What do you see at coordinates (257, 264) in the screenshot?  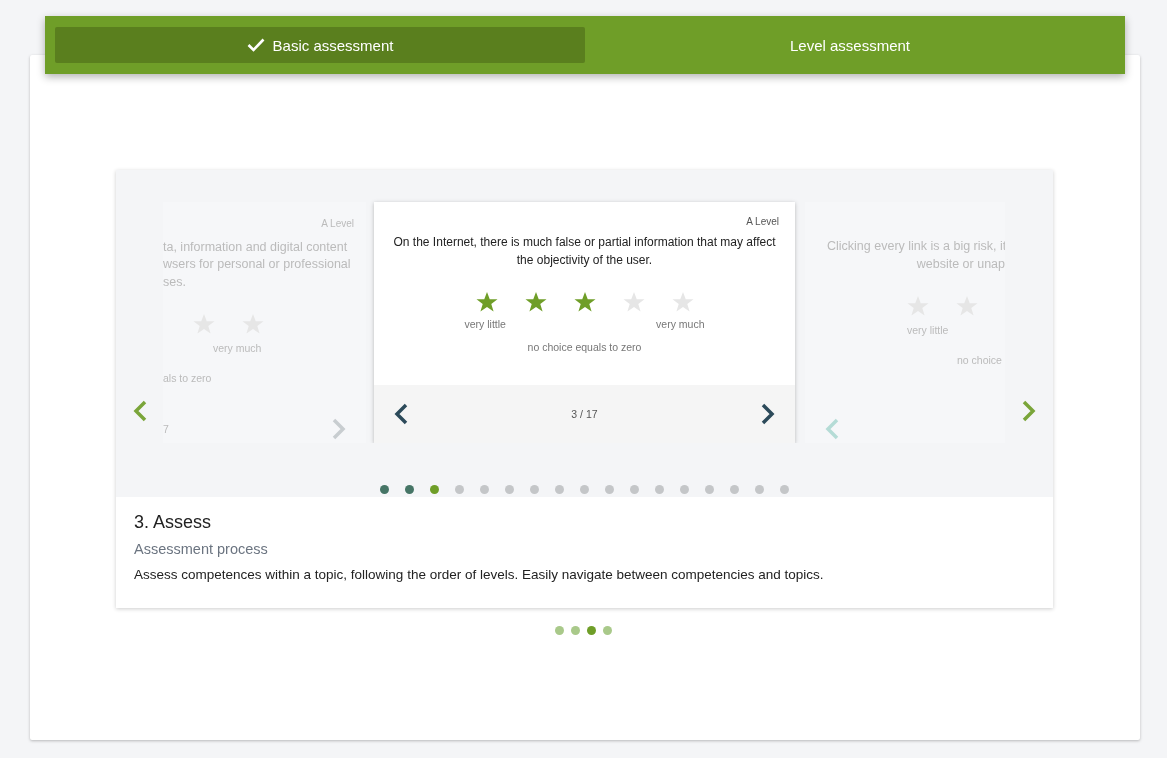 I see `question-text: wsers for personal or professional` at bounding box center [257, 264].